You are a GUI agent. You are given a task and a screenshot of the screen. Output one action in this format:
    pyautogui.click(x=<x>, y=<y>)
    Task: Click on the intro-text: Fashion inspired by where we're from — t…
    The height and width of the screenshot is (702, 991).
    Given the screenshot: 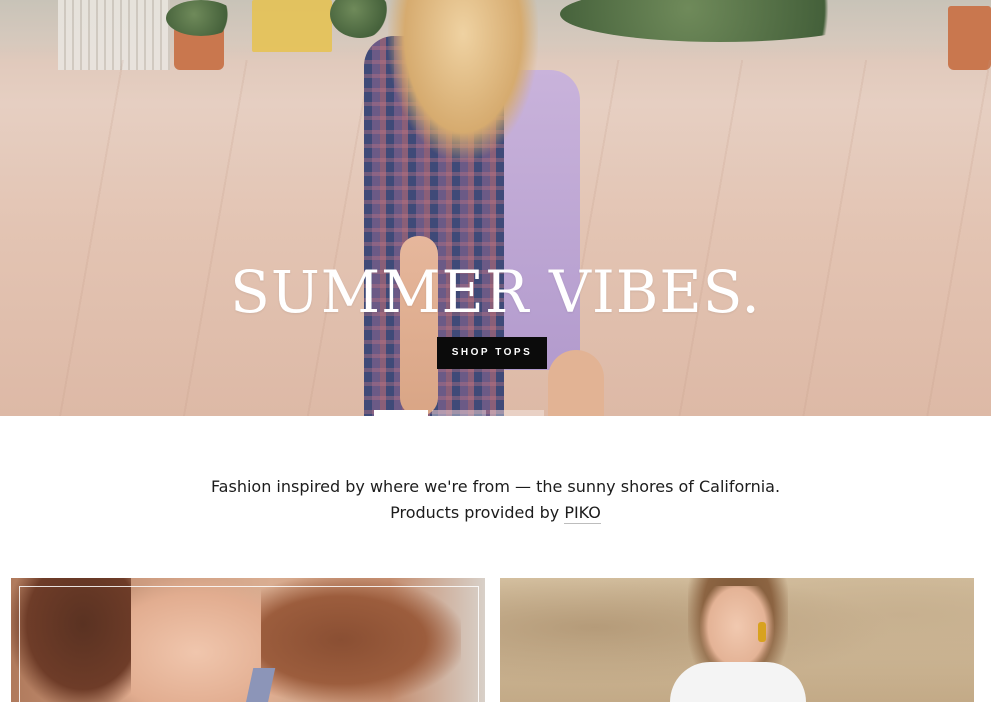 What is the action you would take?
    pyautogui.click(x=495, y=500)
    